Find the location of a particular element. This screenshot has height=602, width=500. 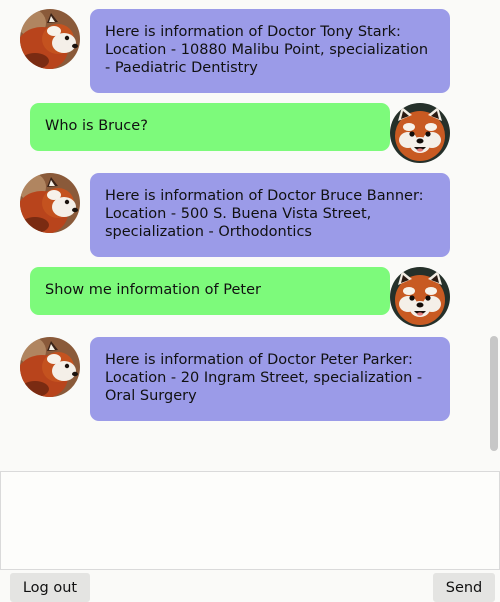

user-message-bubble: Who is Bruce? is located at coordinates (210, 127).